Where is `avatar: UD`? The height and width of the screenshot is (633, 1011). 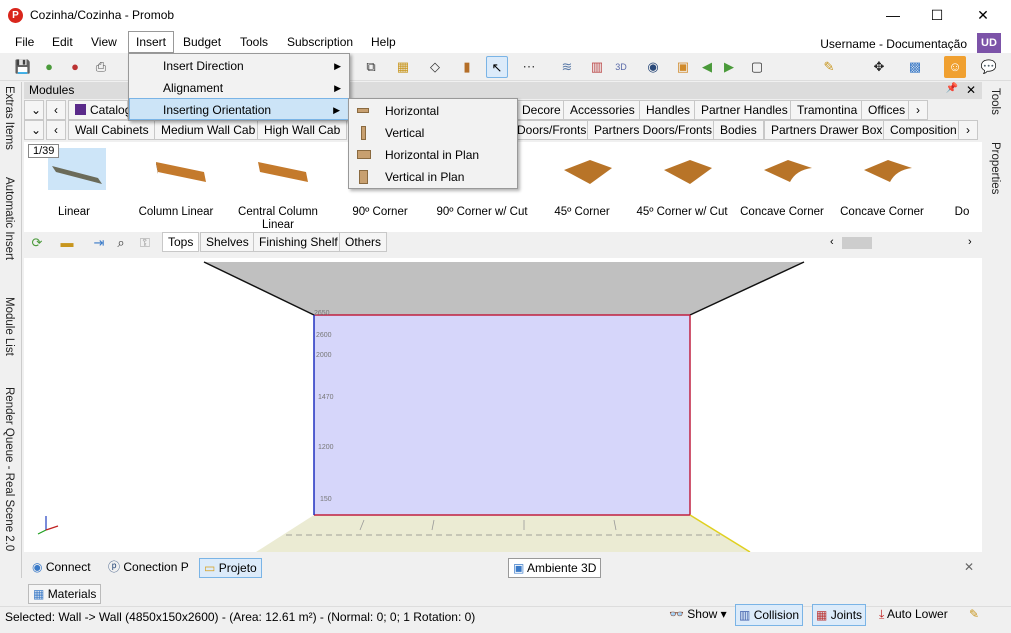 avatar: UD is located at coordinates (989, 43).